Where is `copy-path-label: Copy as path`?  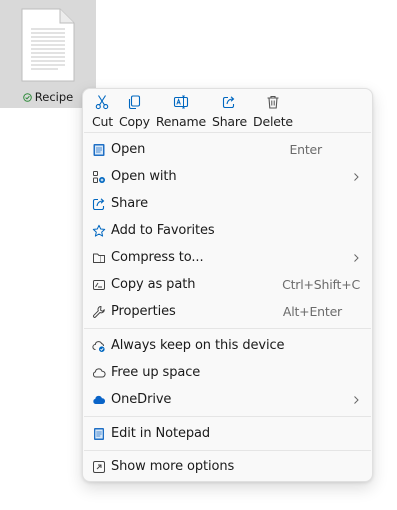 copy-path-label: Copy as path is located at coordinates (153, 284).